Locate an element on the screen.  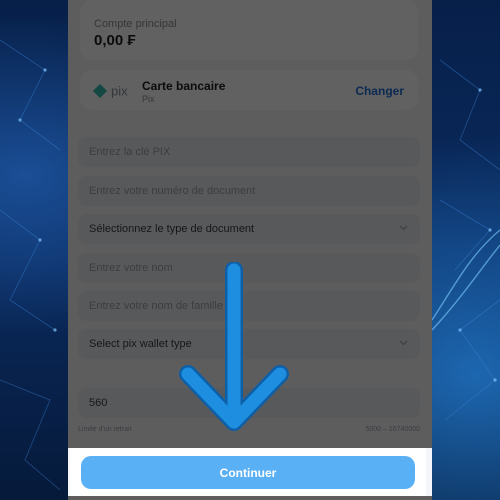
dim-overlay-bottom is located at coordinates (250, 498).